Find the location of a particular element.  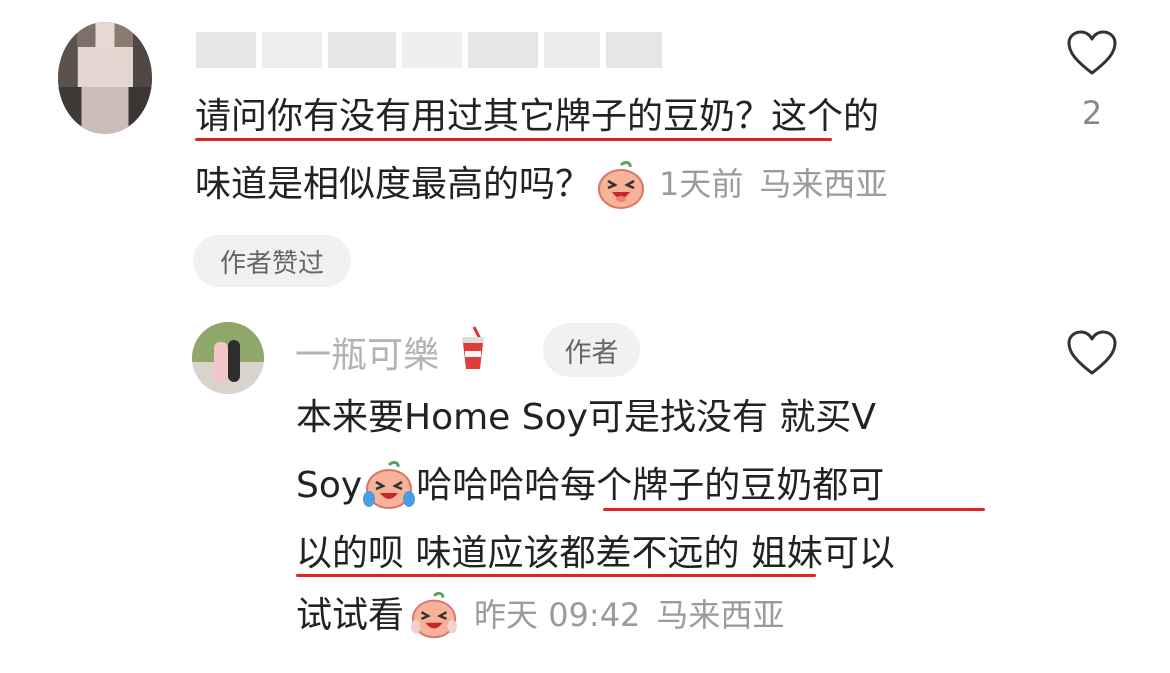

replier-username-row: 一瓶可樂 is located at coordinates (391, 351).